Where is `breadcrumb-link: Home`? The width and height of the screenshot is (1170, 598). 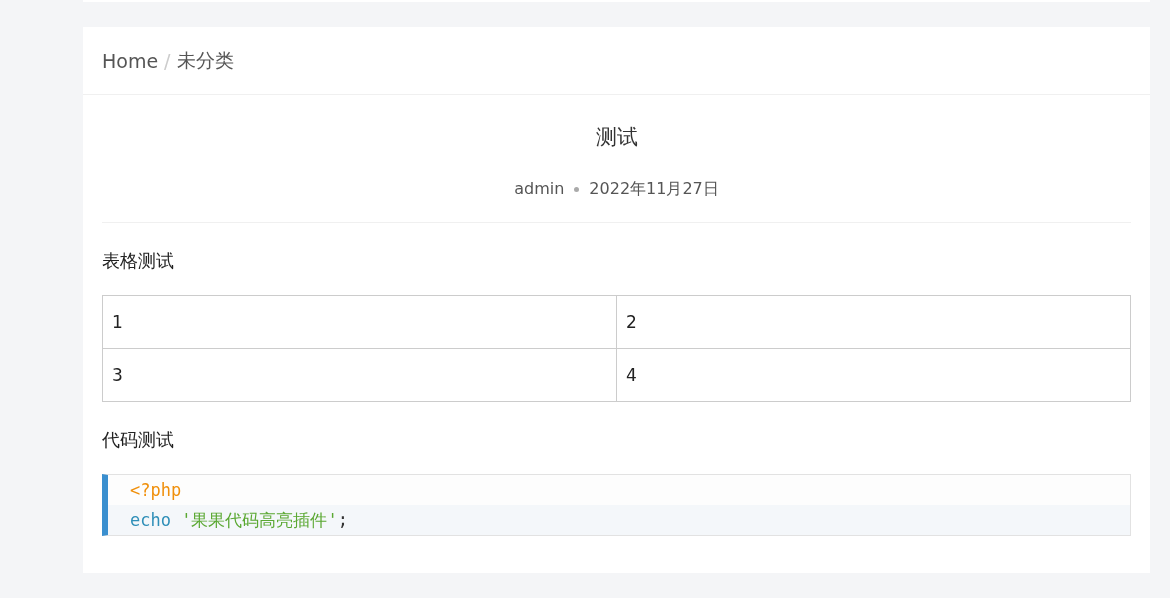
breadcrumb-link: Home is located at coordinates (130, 60).